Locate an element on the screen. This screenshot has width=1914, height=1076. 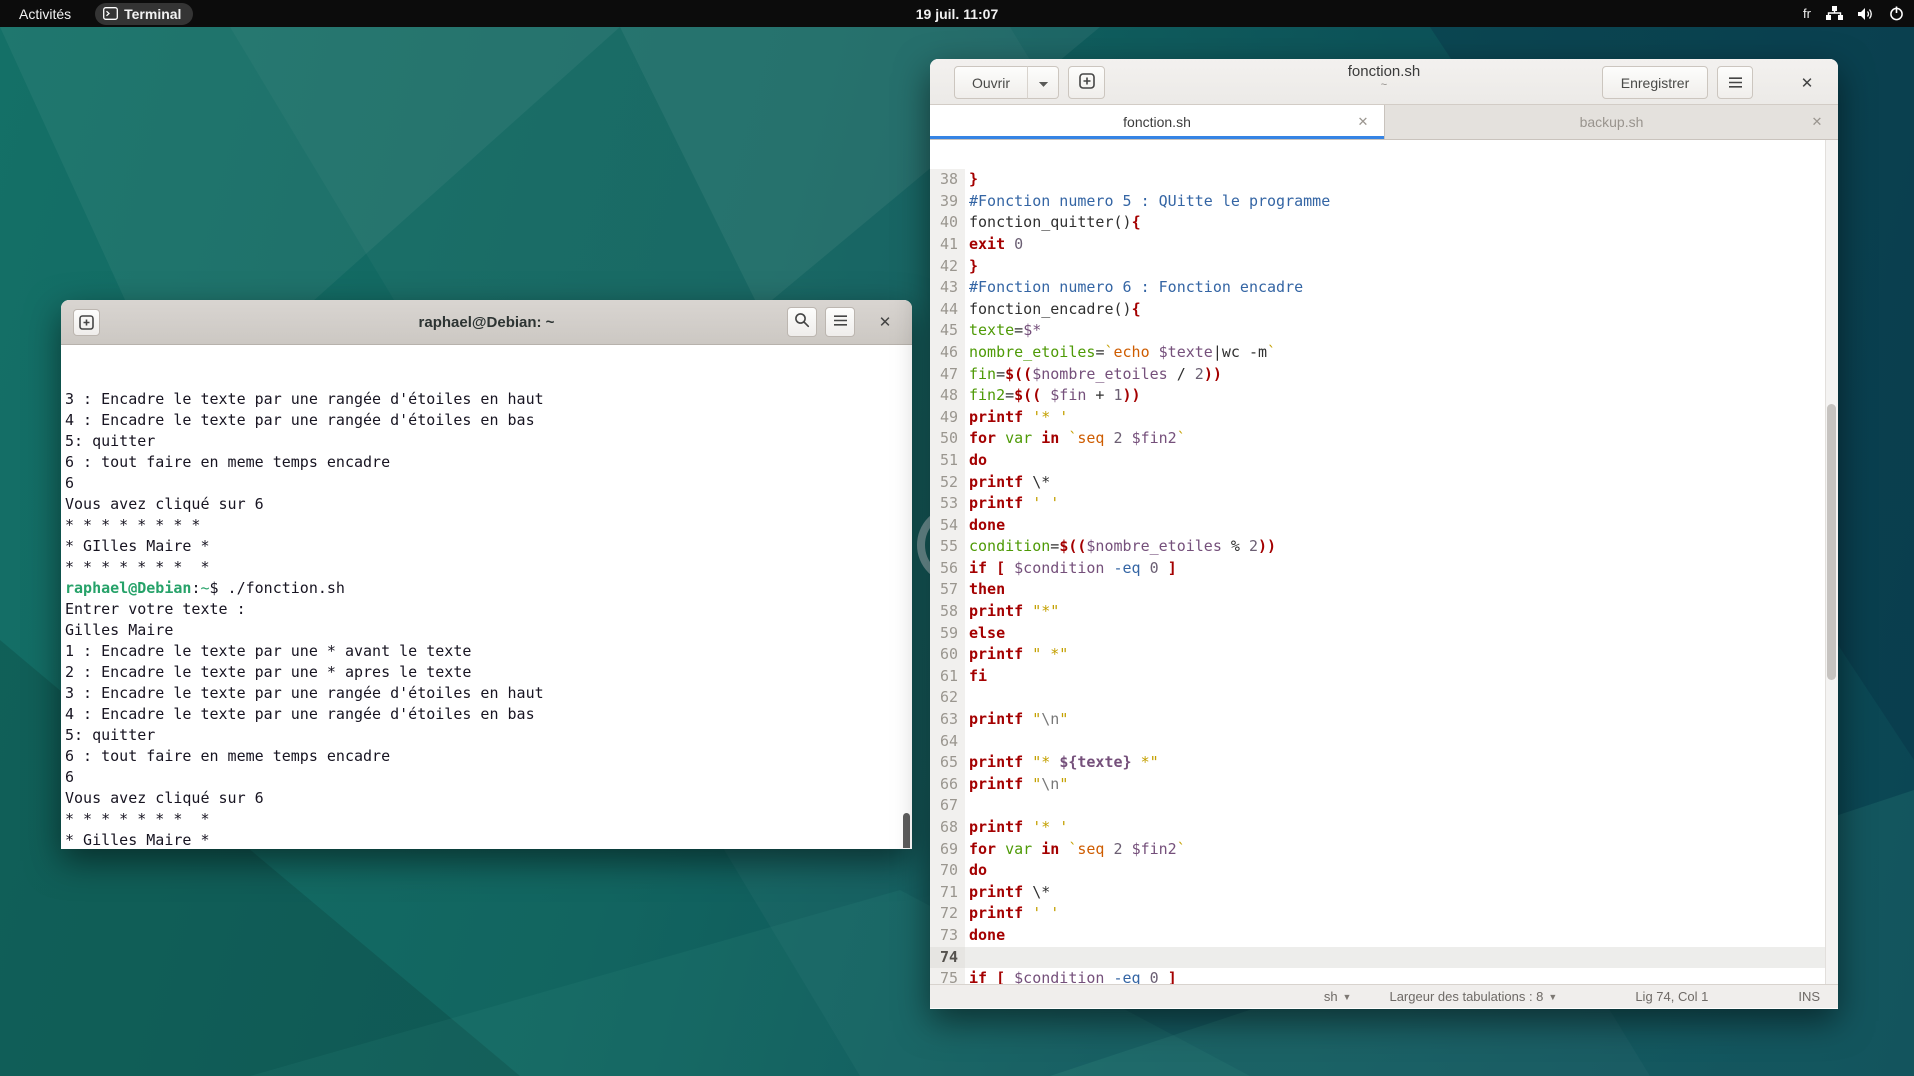
terminal-menu-button is located at coordinates (840, 322).